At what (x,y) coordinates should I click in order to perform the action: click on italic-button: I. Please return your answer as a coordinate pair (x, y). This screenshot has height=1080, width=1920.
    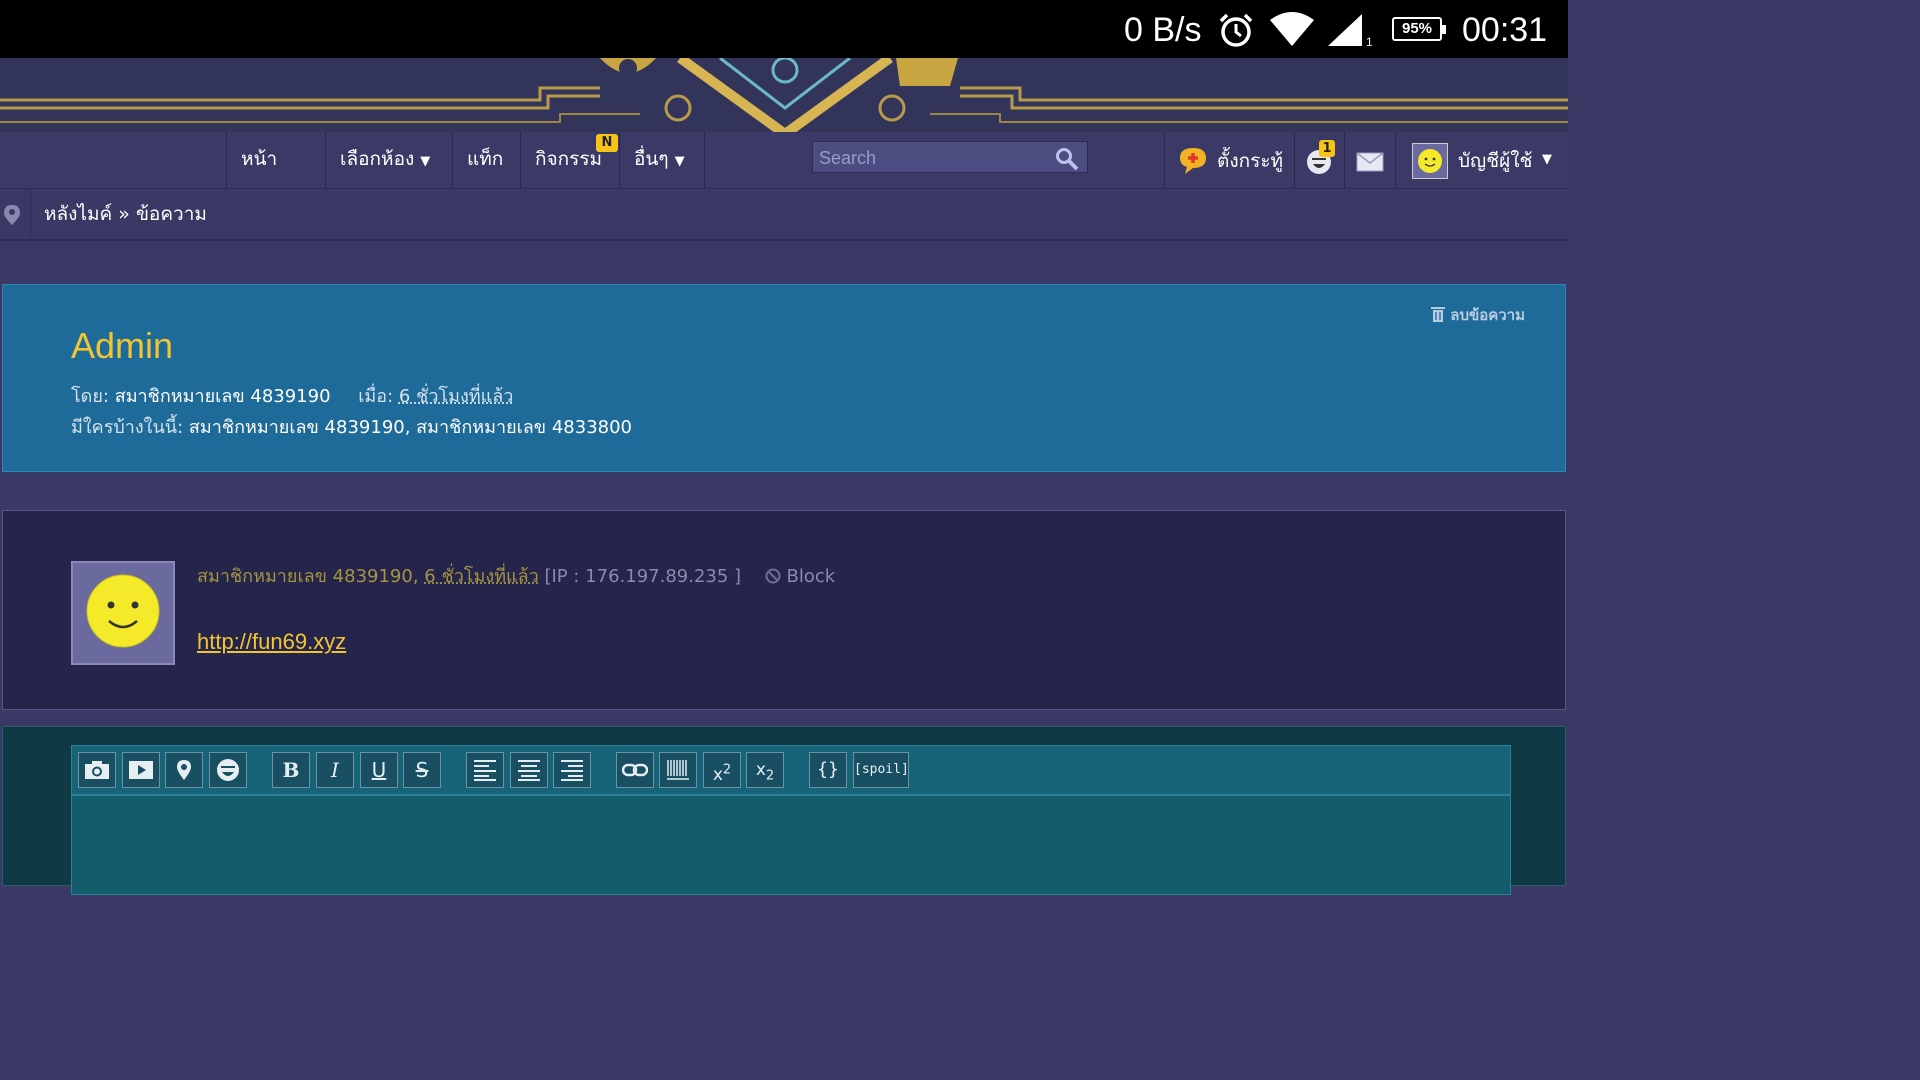
    Looking at the image, I should click on (335, 770).